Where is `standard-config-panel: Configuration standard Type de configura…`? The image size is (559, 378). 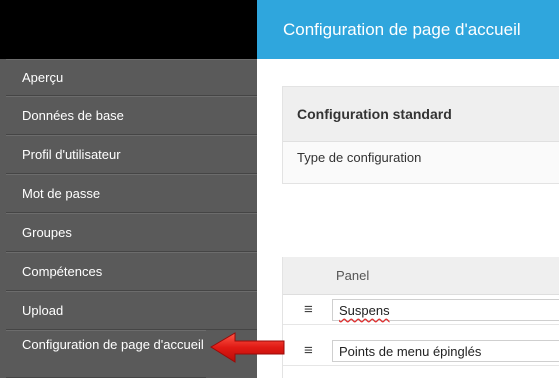 standard-config-panel: Configuration standard Type de configura… is located at coordinates (420, 135).